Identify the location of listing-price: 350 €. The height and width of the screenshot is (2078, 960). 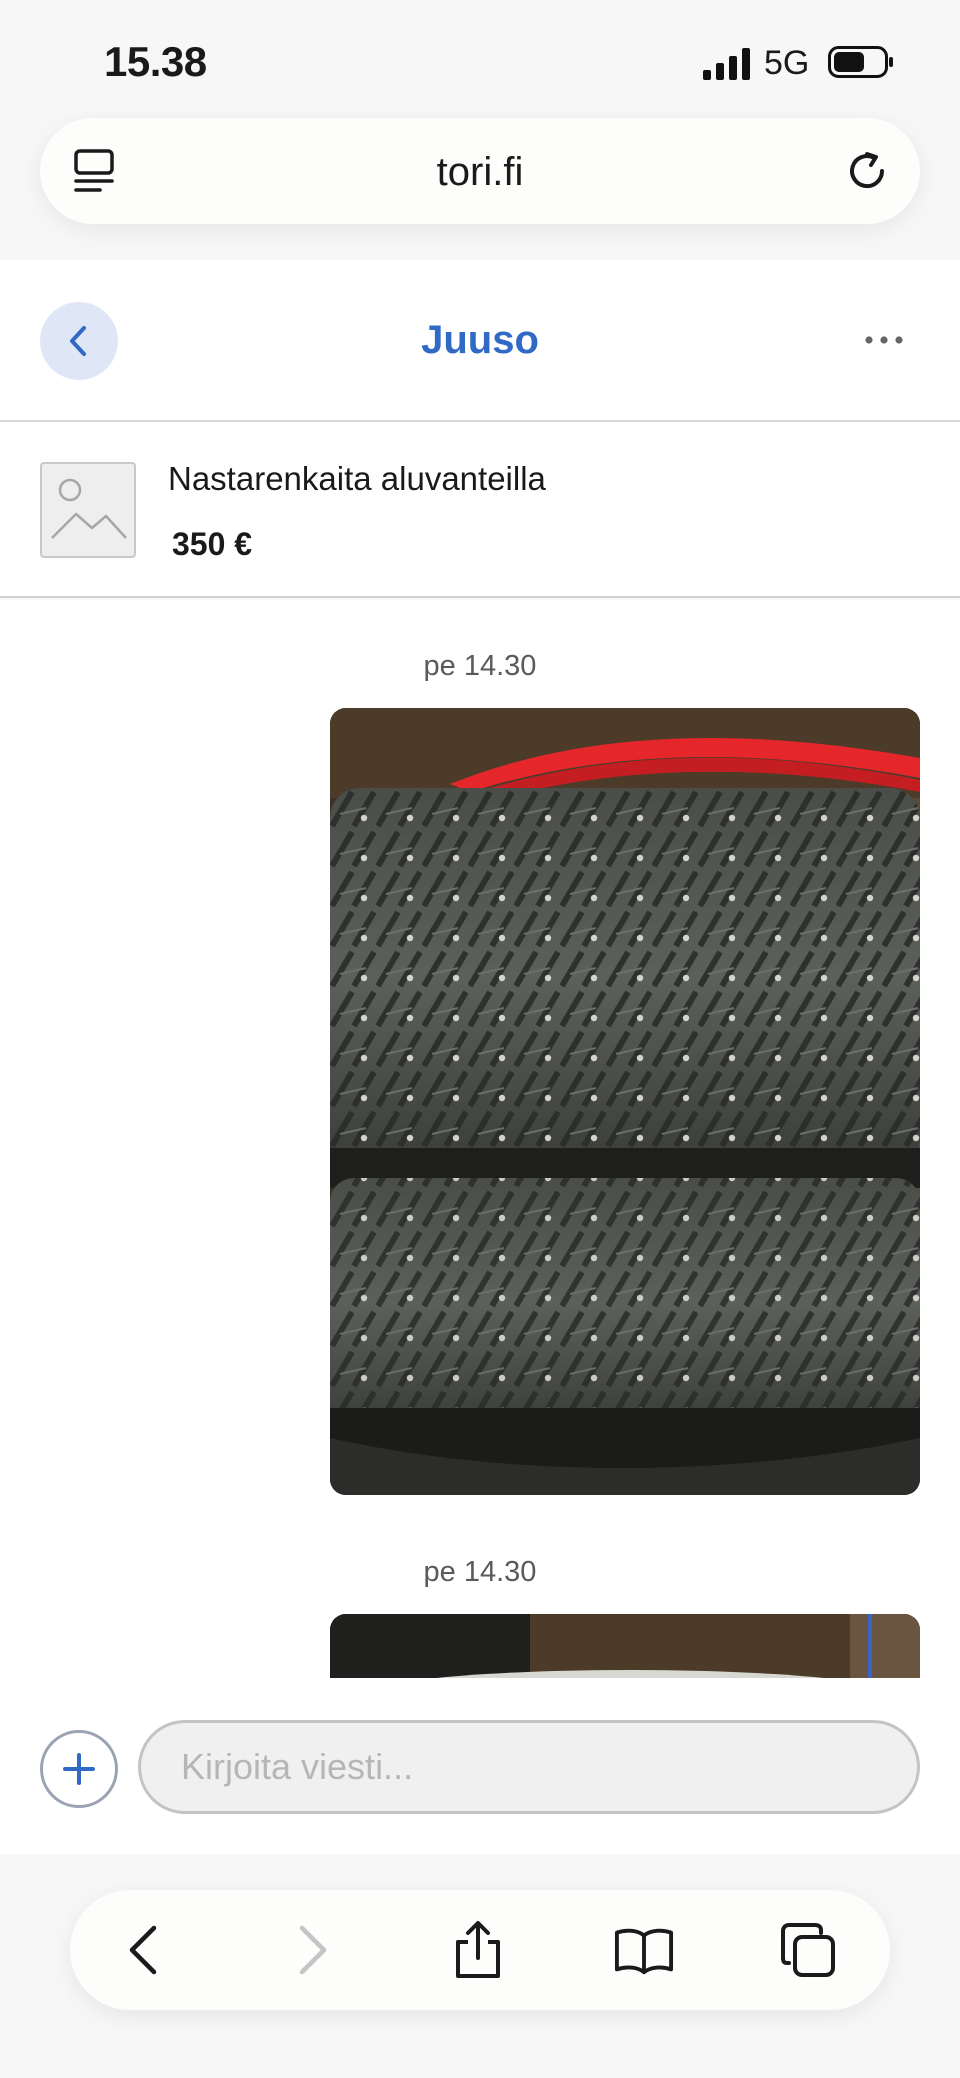
(212, 544).